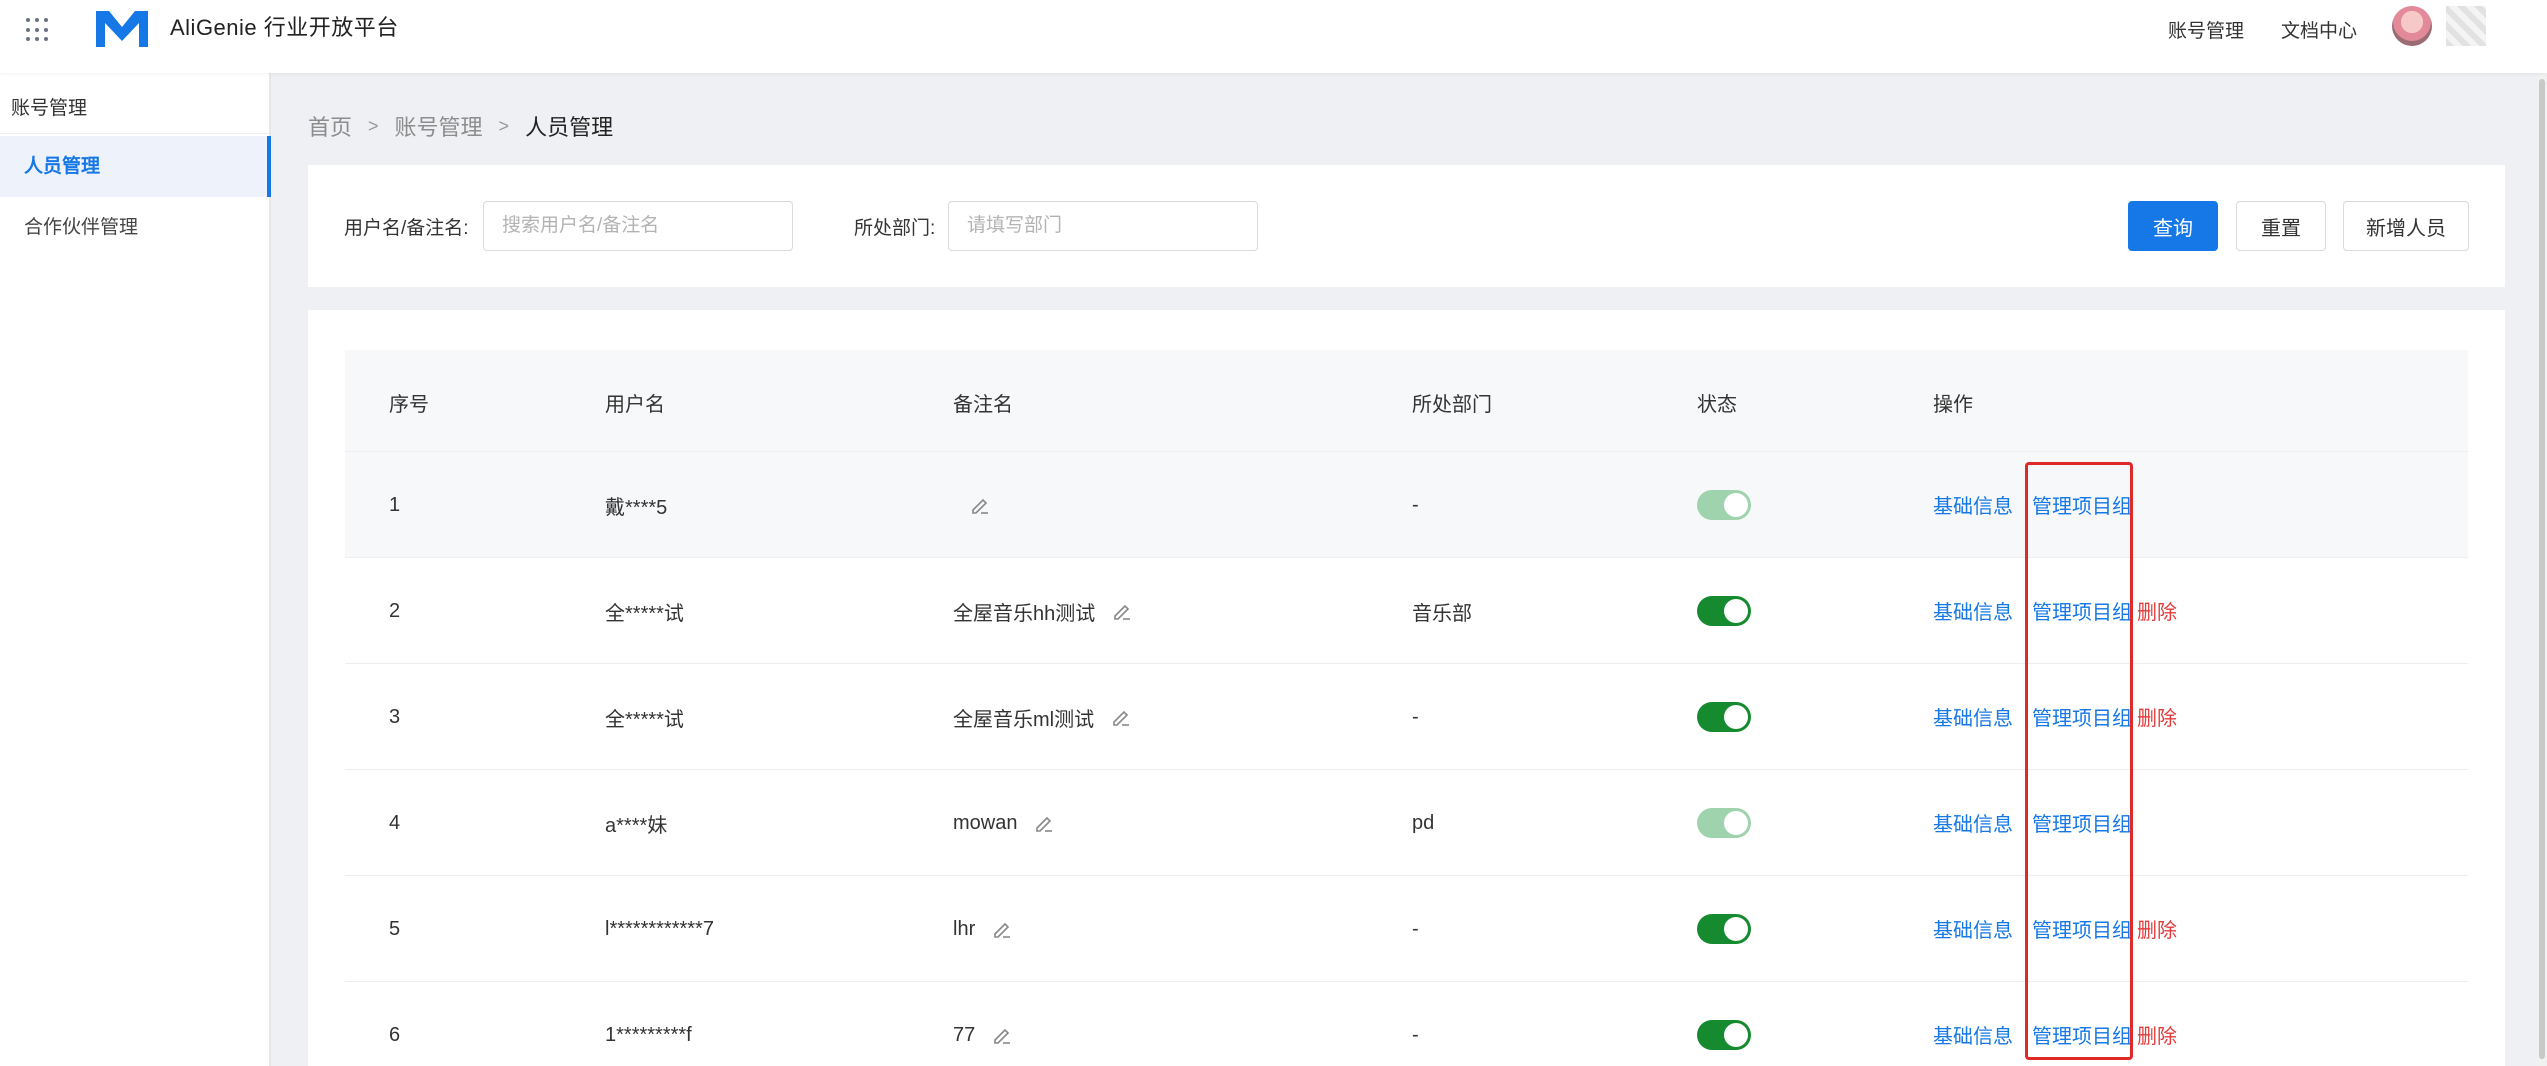 The width and height of the screenshot is (2547, 1066). I want to click on row-index: 4, so click(395, 822).